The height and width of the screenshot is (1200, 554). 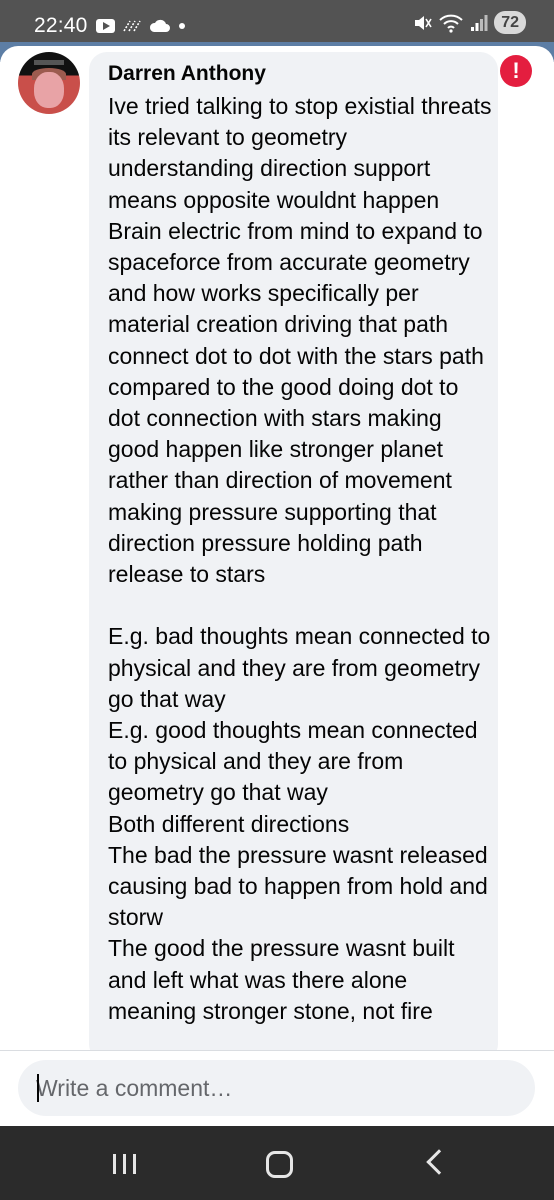 What do you see at coordinates (132, 26) in the screenshot?
I see `signal-dots-icon` at bounding box center [132, 26].